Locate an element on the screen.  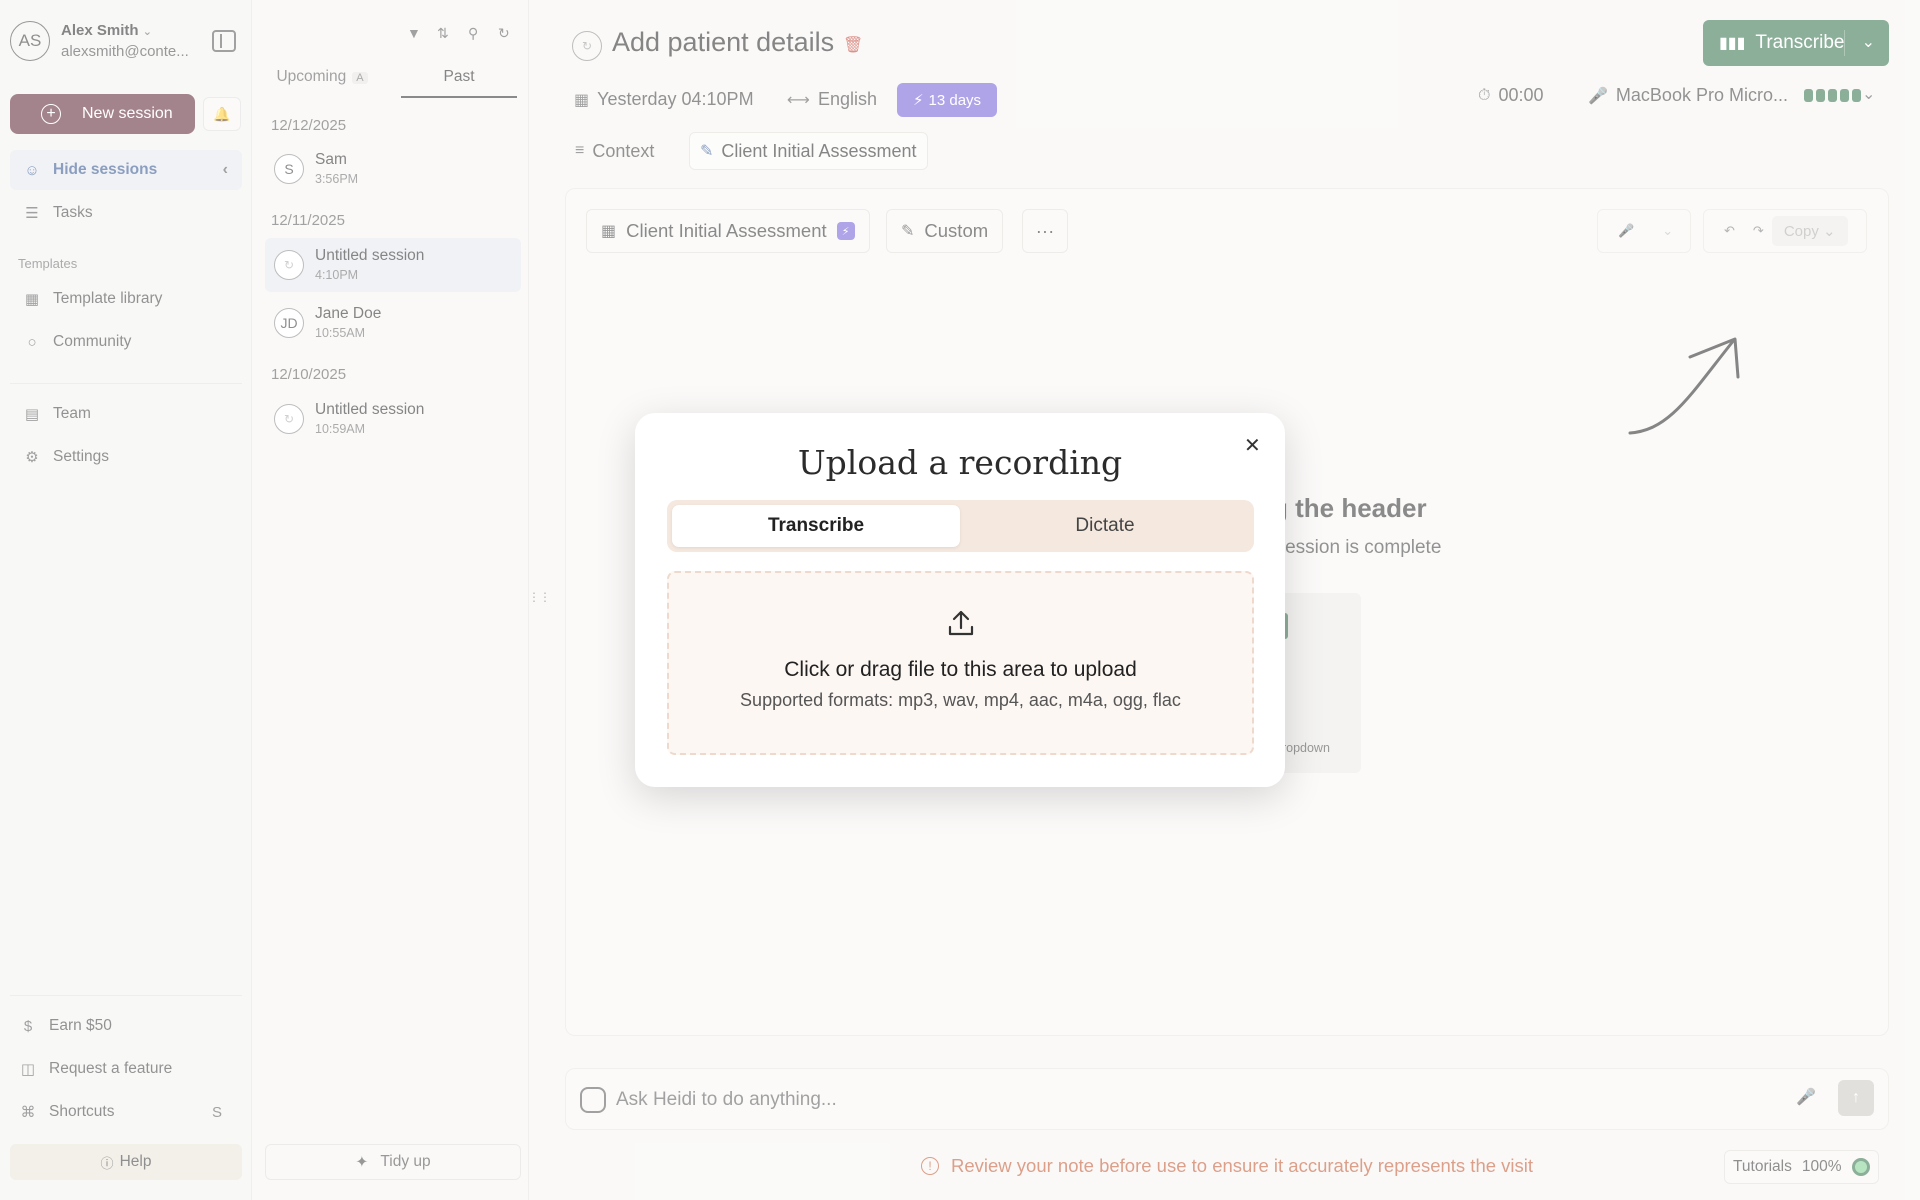
mode-toggle: Transcribe Dictate is located at coordinates (960, 526).